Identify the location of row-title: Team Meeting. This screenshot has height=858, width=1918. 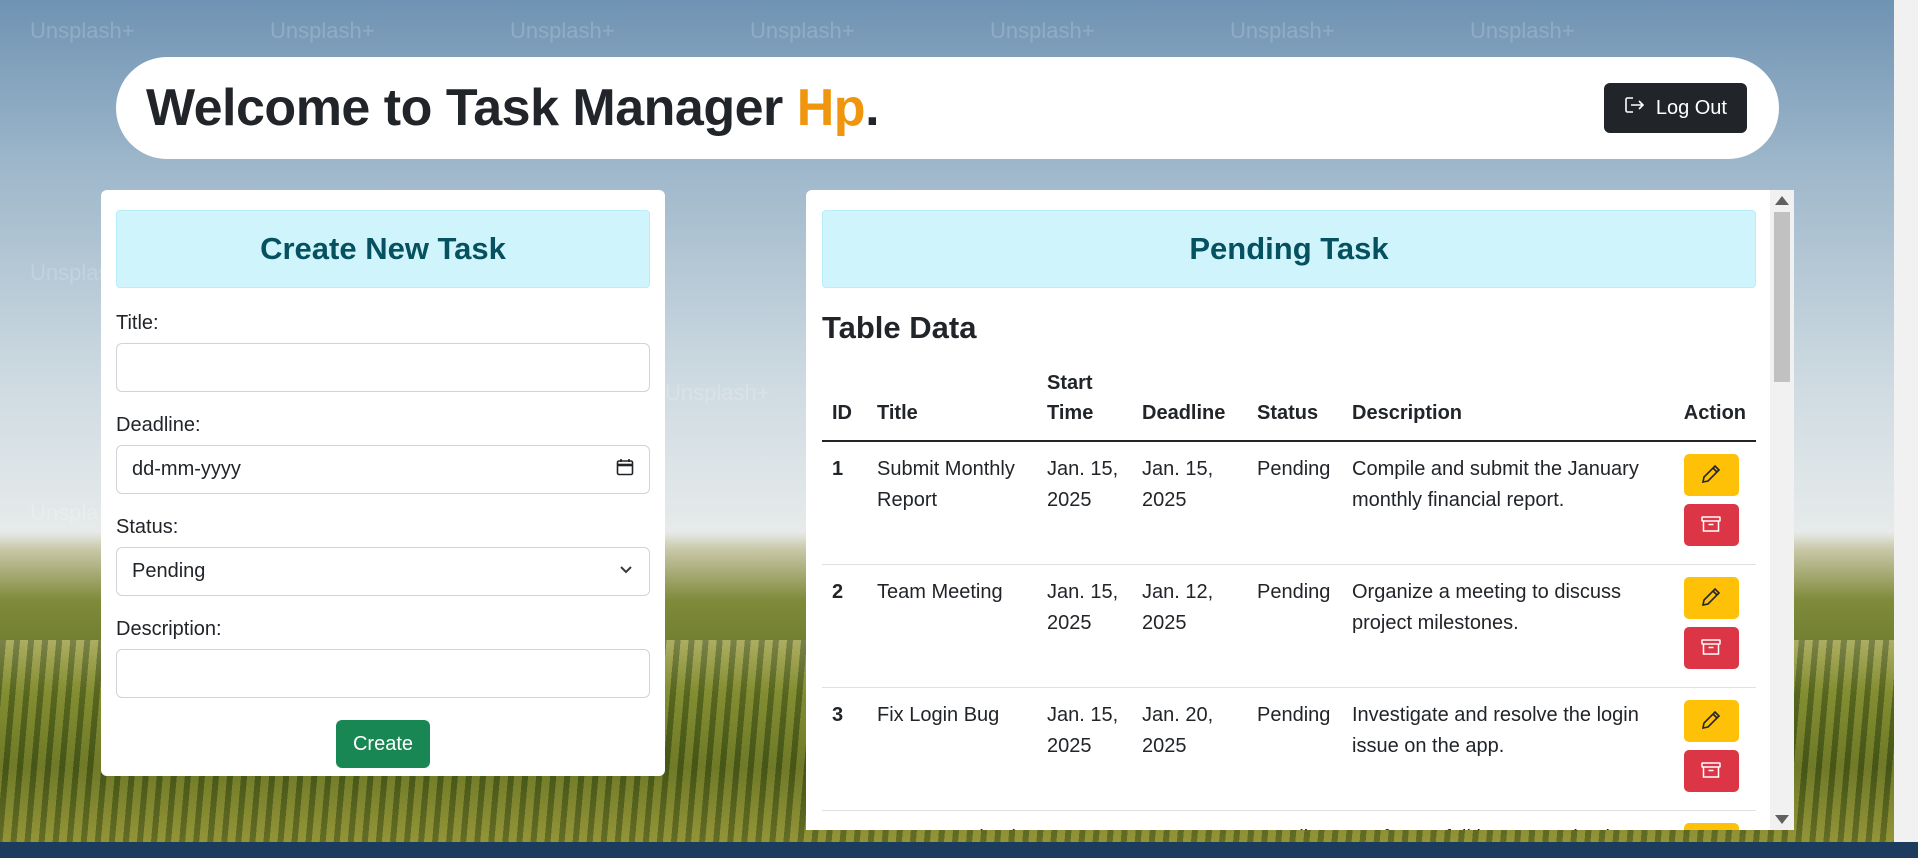
(952, 626).